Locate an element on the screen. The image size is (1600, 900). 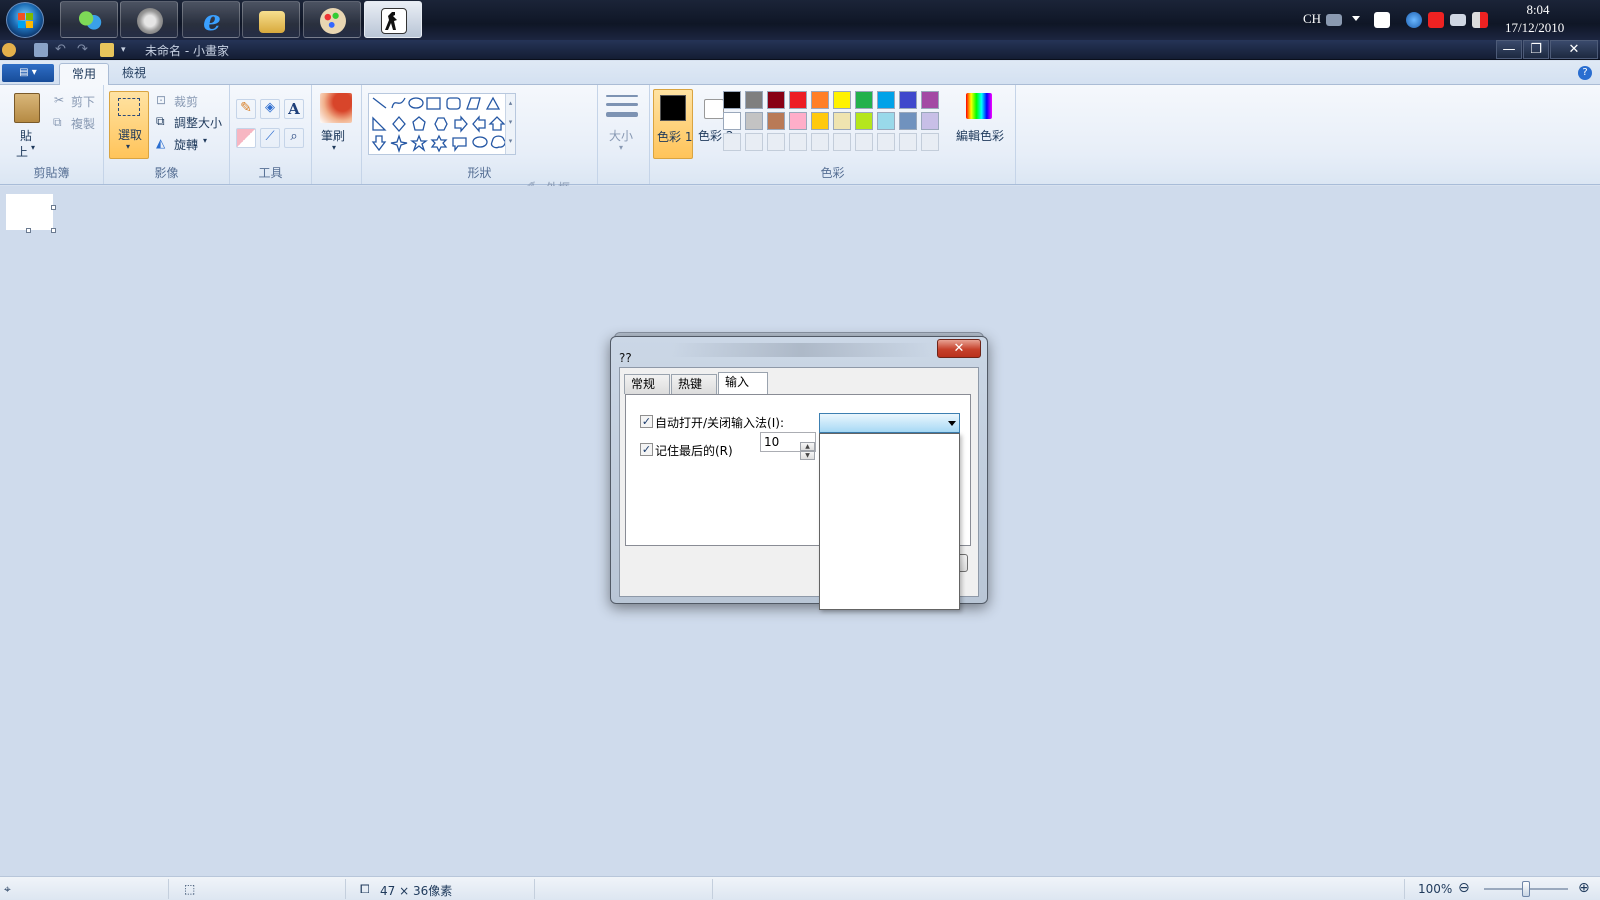
edit-colors-button: 編輯色彩 is located at coordinates (980, 135).